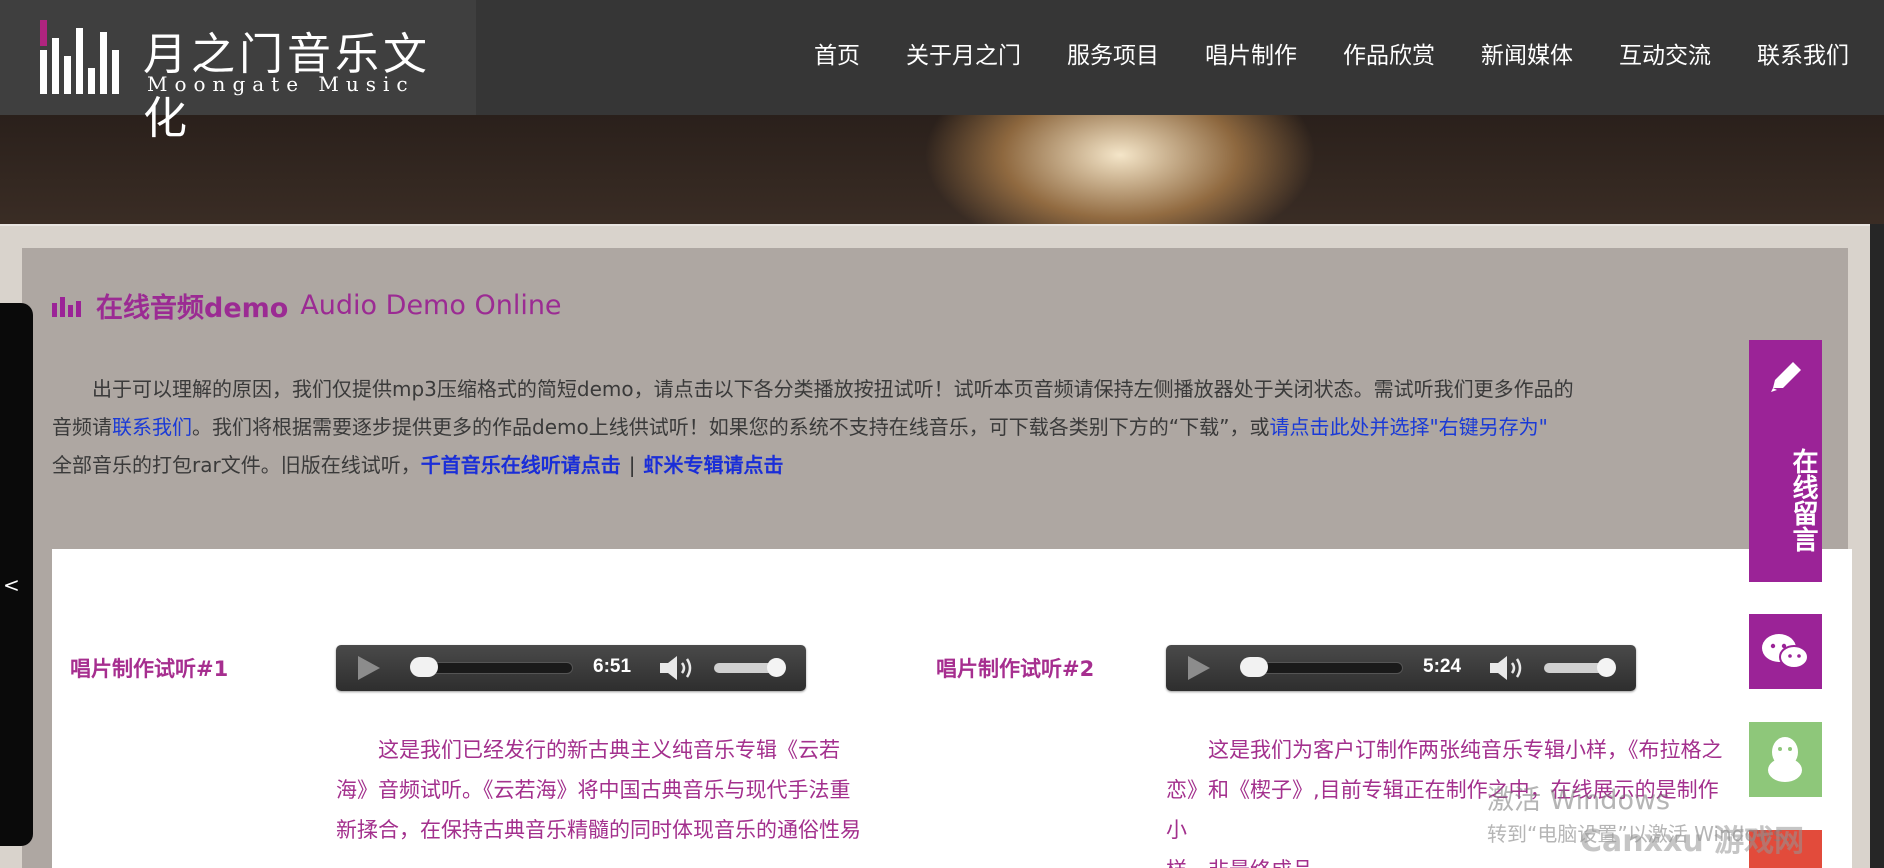 The image size is (1884, 868). I want to click on nav-item-interaction: 互动交流, so click(1665, 53).